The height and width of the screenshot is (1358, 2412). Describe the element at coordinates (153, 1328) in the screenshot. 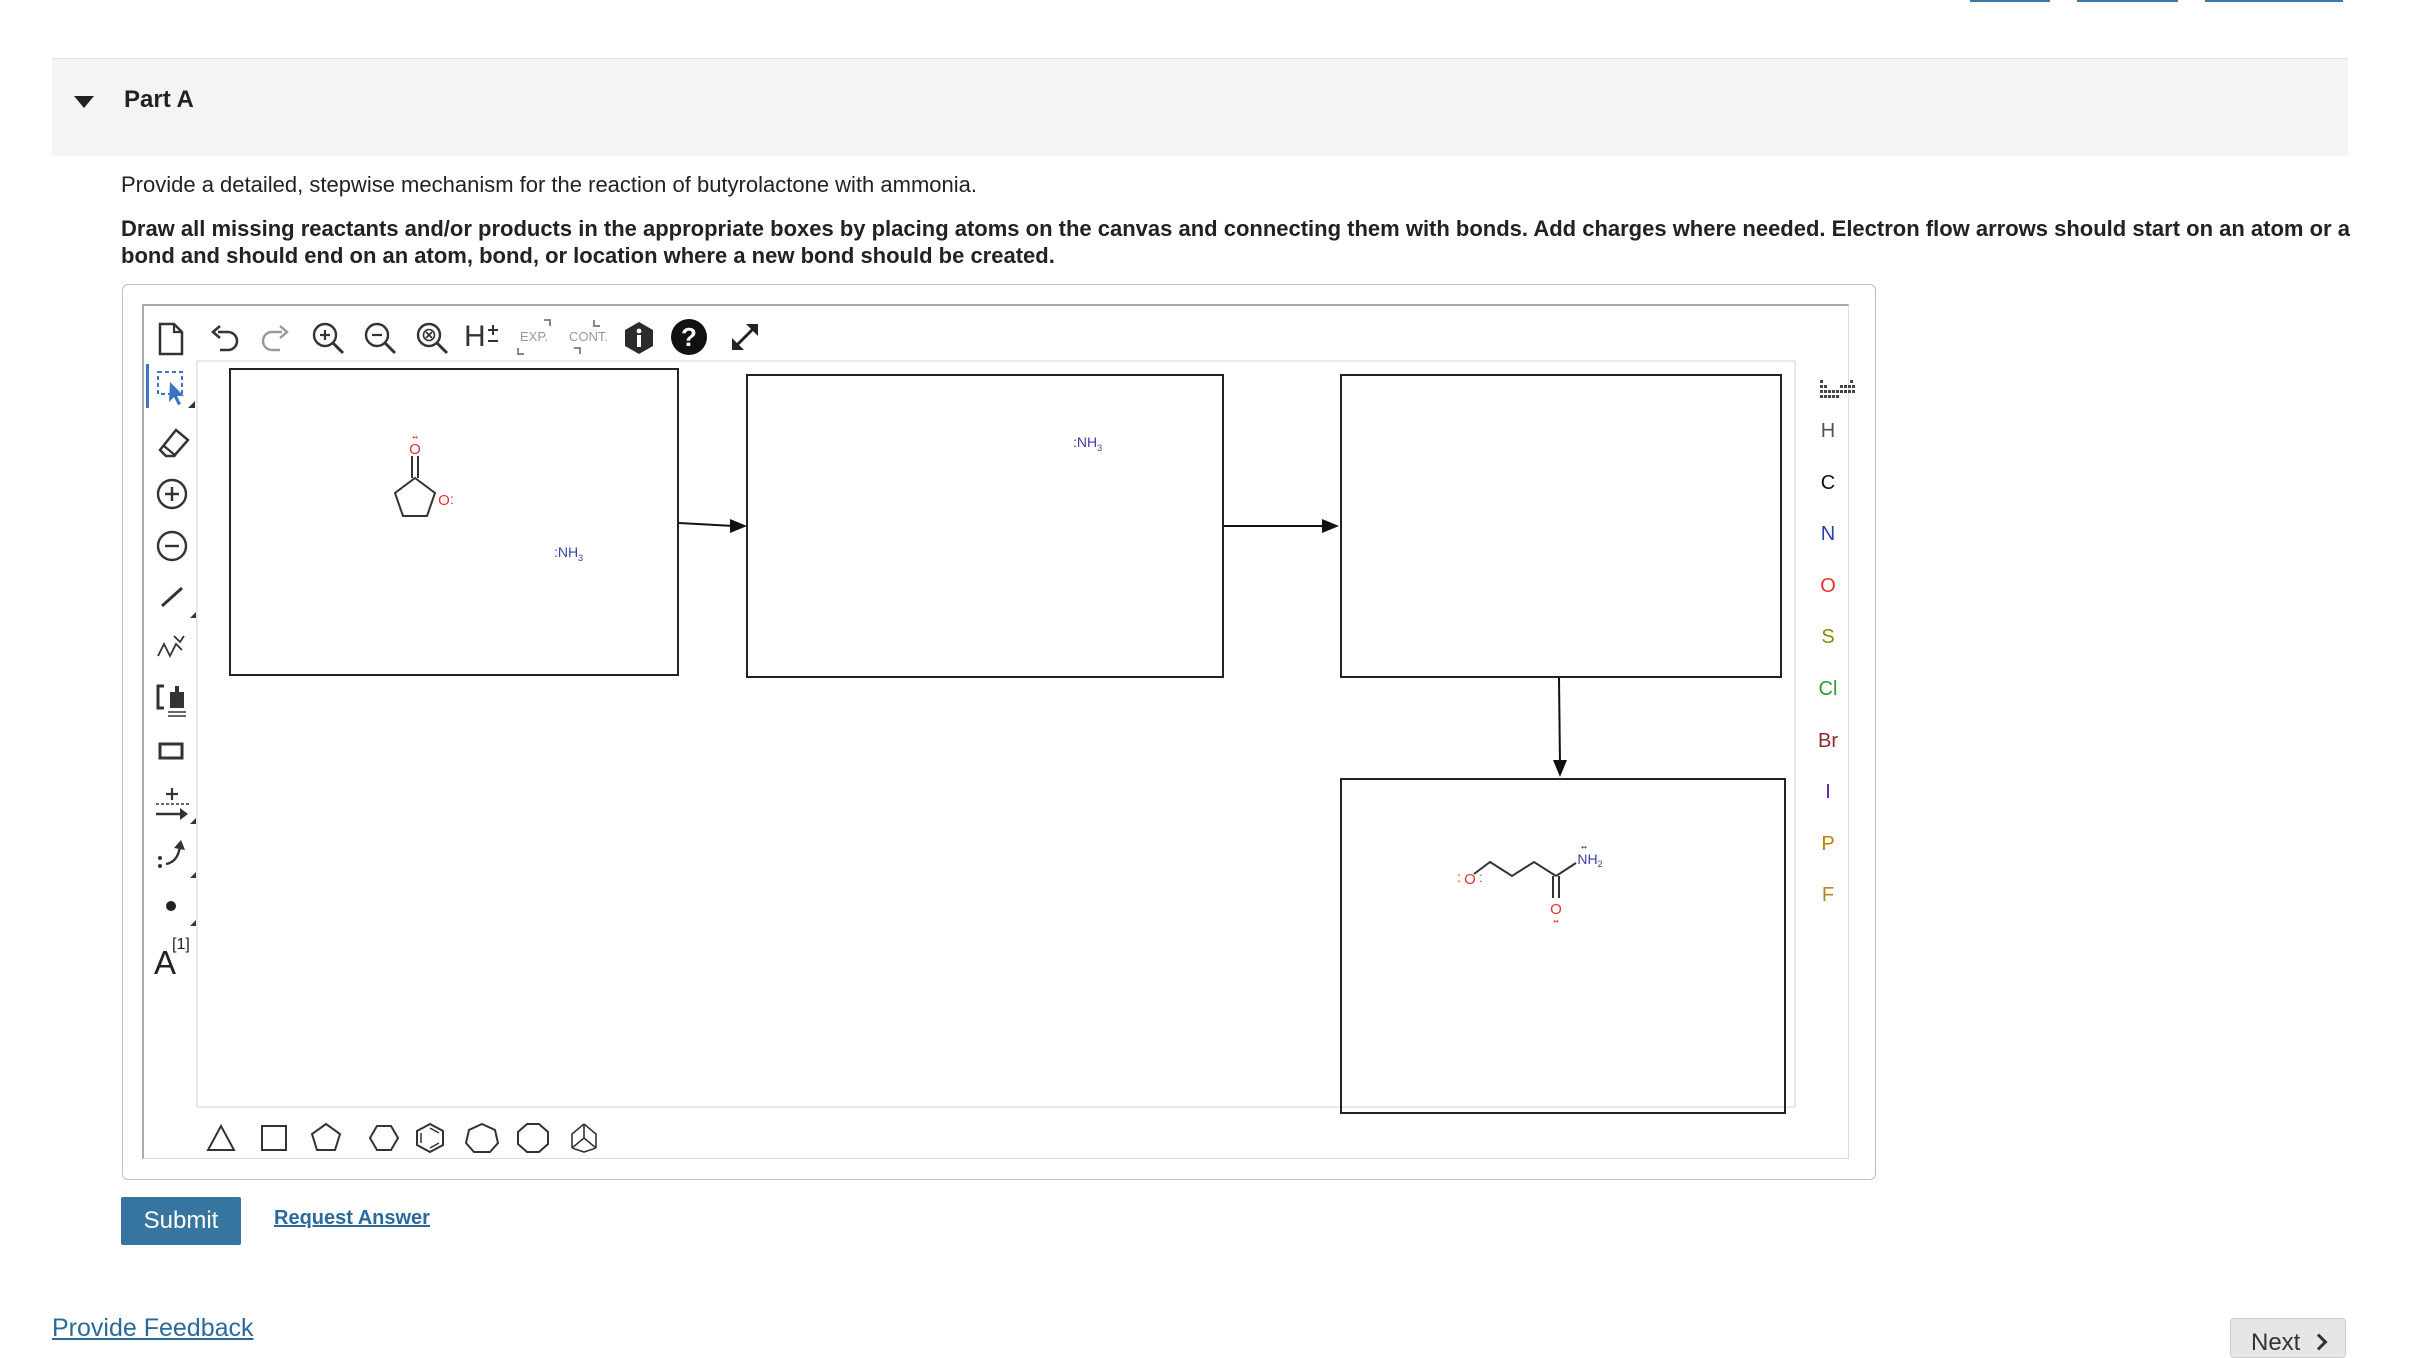

I see `provide-feedback-link: Provide Feedback` at that location.